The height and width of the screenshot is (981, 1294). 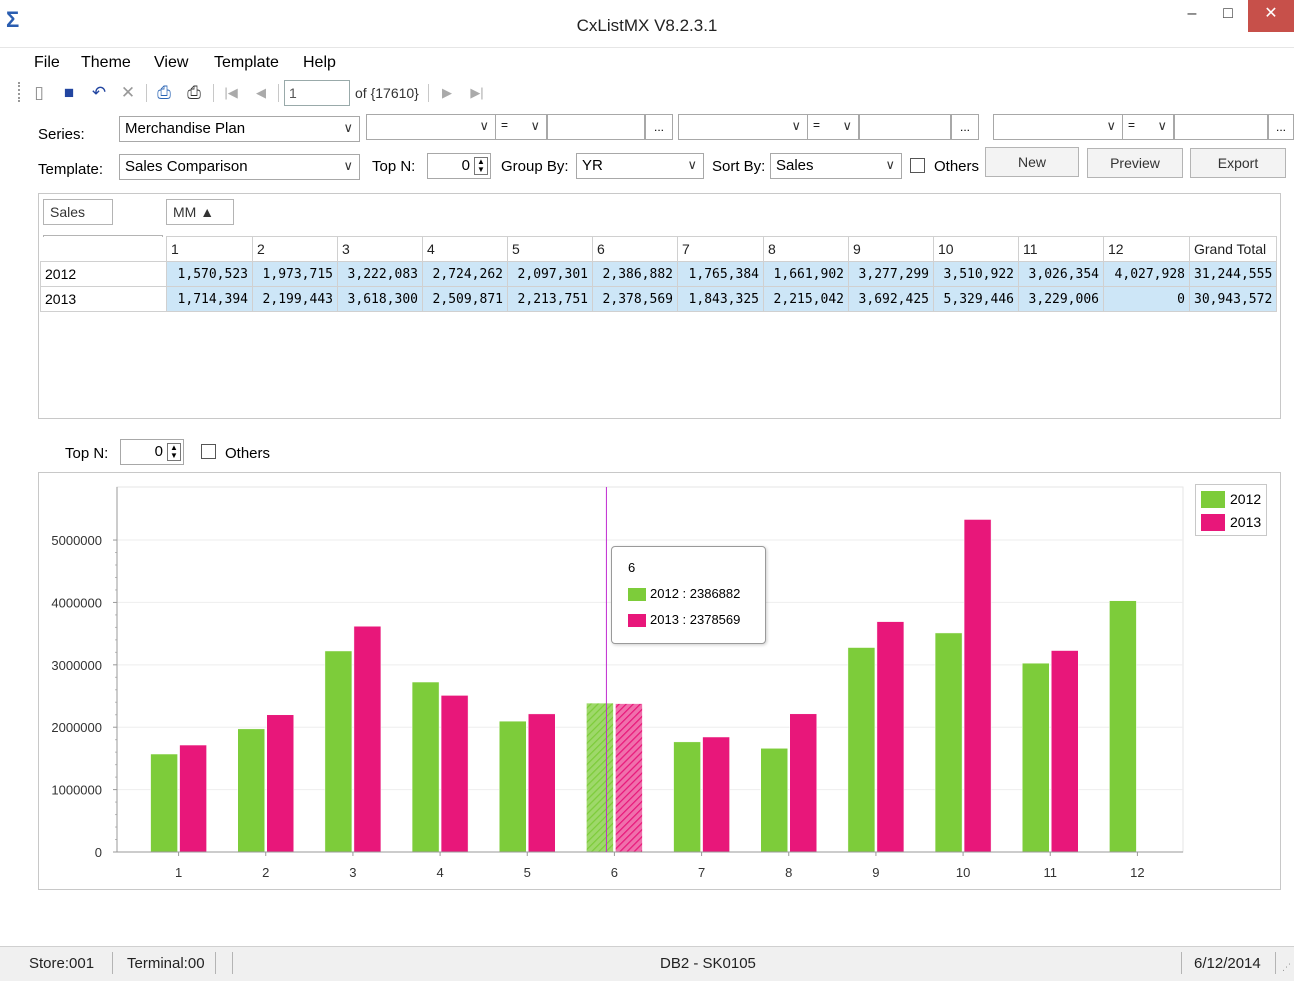 What do you see at coordinates (76, 665) in the screenshot?
I see `y-tick-label: 3000000` at bounding box center [76, 665].